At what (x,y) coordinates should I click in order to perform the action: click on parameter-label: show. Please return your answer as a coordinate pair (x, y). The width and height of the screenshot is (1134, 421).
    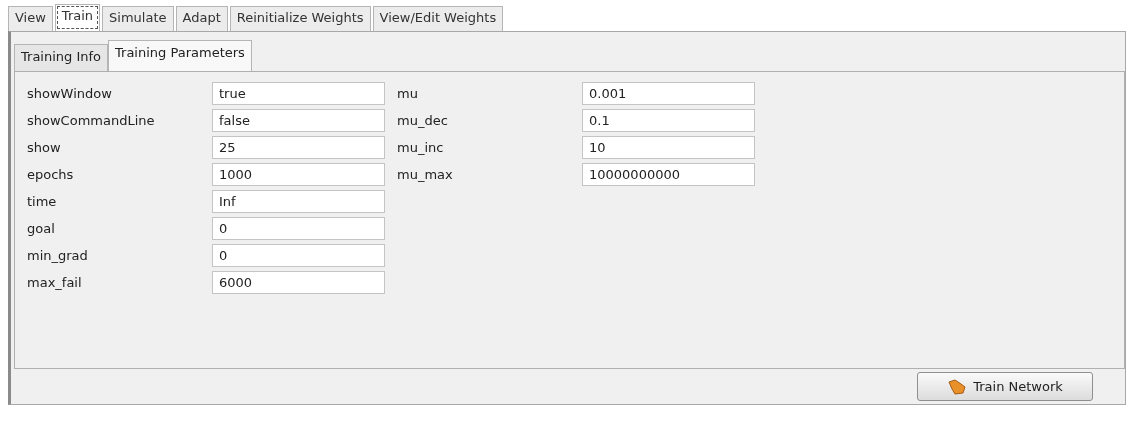
    Looking at the image, I should click on (44, 147).